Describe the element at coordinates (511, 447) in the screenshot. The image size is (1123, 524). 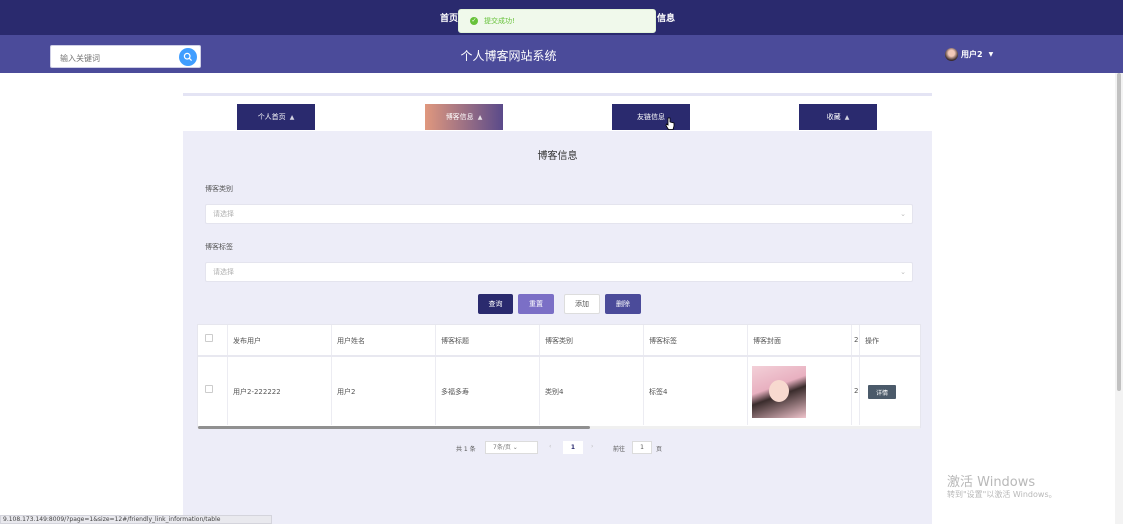
I see `page-size-select: 7条/页 ⌄` at that location.